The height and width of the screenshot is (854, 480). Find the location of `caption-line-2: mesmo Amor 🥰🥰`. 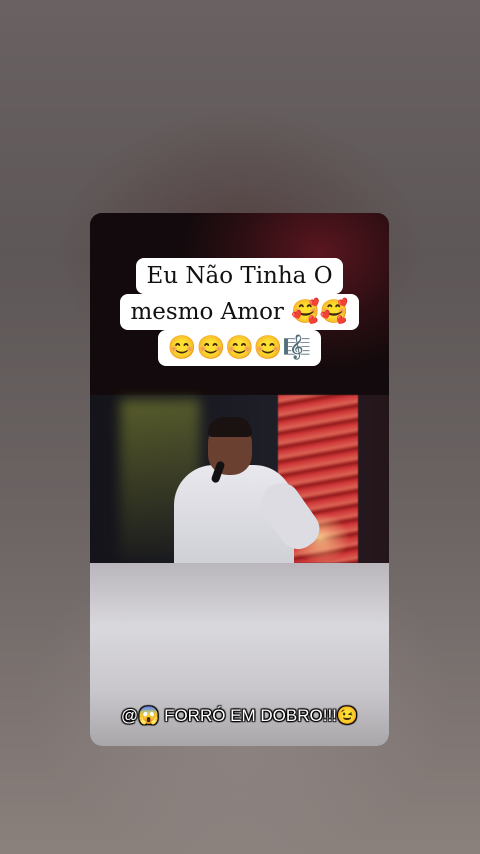

caption-line-2: mesmo Amor 🥰🥰 is located at coordinates (239, 312).